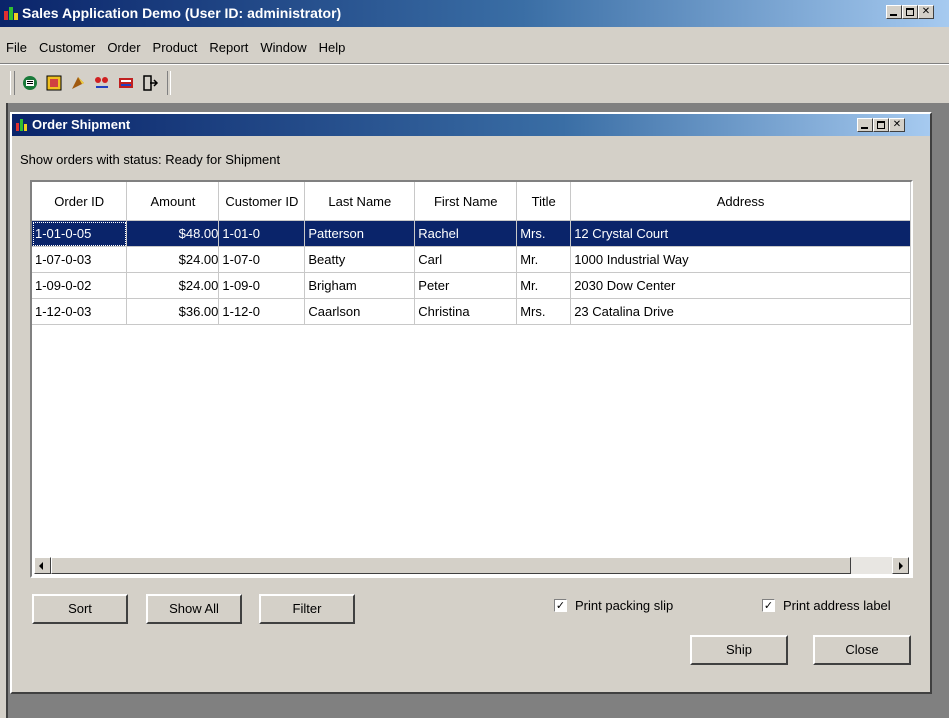  What do you see at coordinates (466, 201) in the screenshot?
I see `column-header-first-name: First Name` at bounding box center [466, 201].